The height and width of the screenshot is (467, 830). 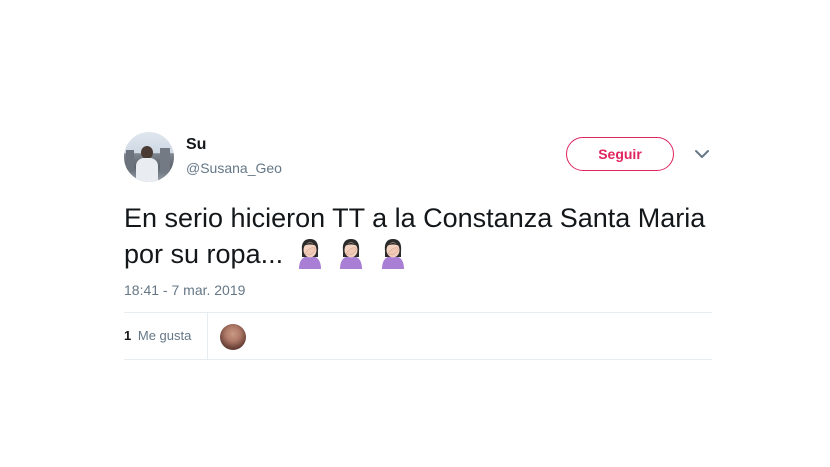 What do you see at coordinates (702, 154) in the screenshot?
I see `chevron-down-icon` at bounding box center [702, 154].